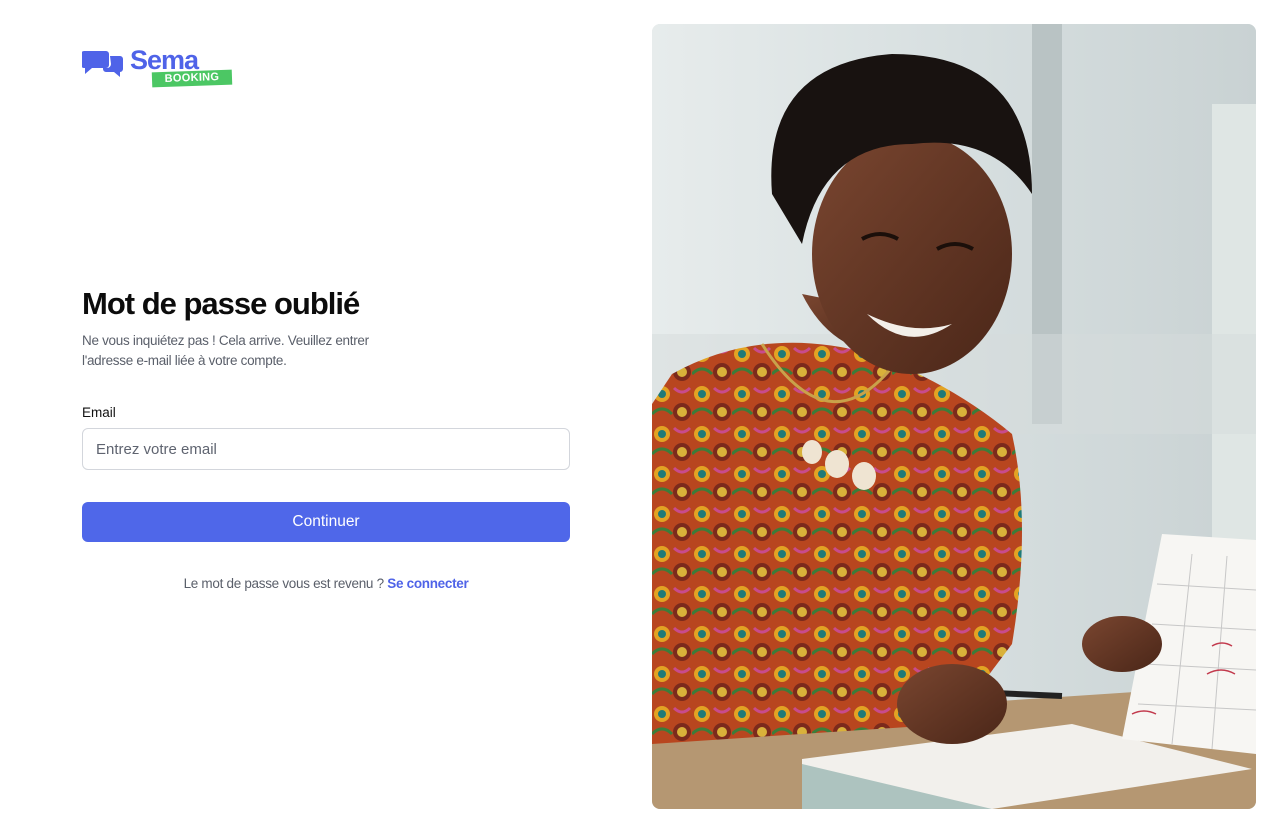 The width and height of the screenshot is (1280, 832). What do you see at coordinates (192, 78) in the screenshot?
I see `brand-tag: BOOKING` at bounding box center [192, 78].